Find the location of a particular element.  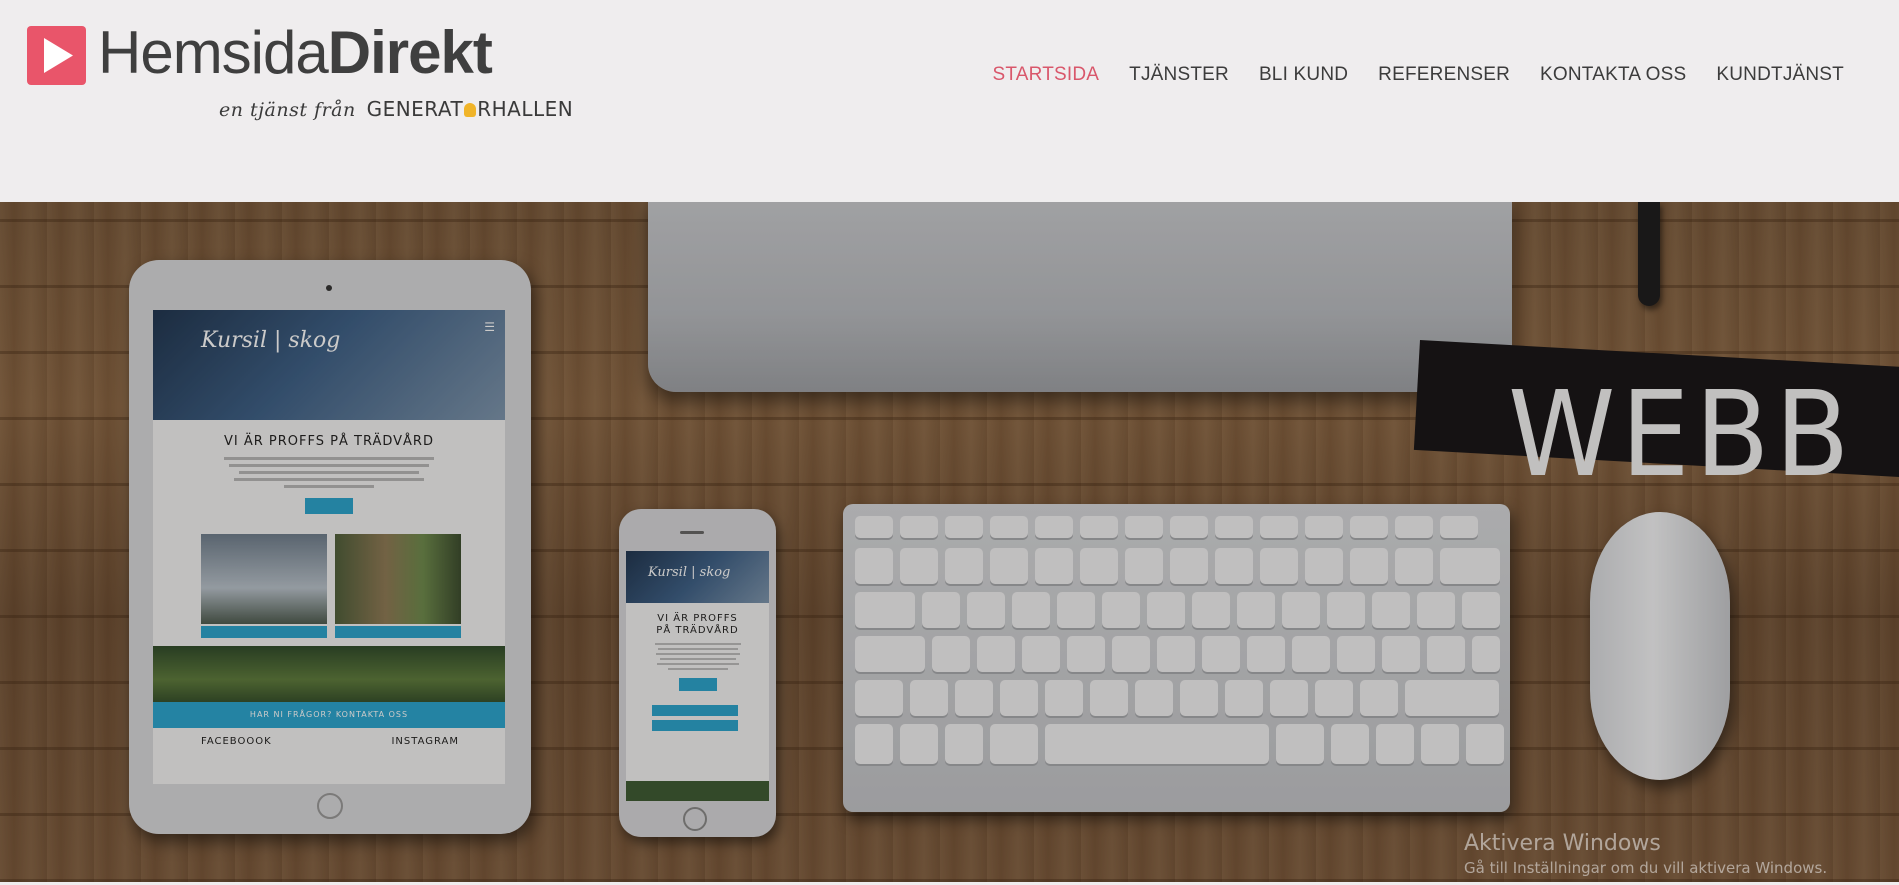

nav-item-tjanster: TJÄNSTER is located at coordinates (1179, 75).